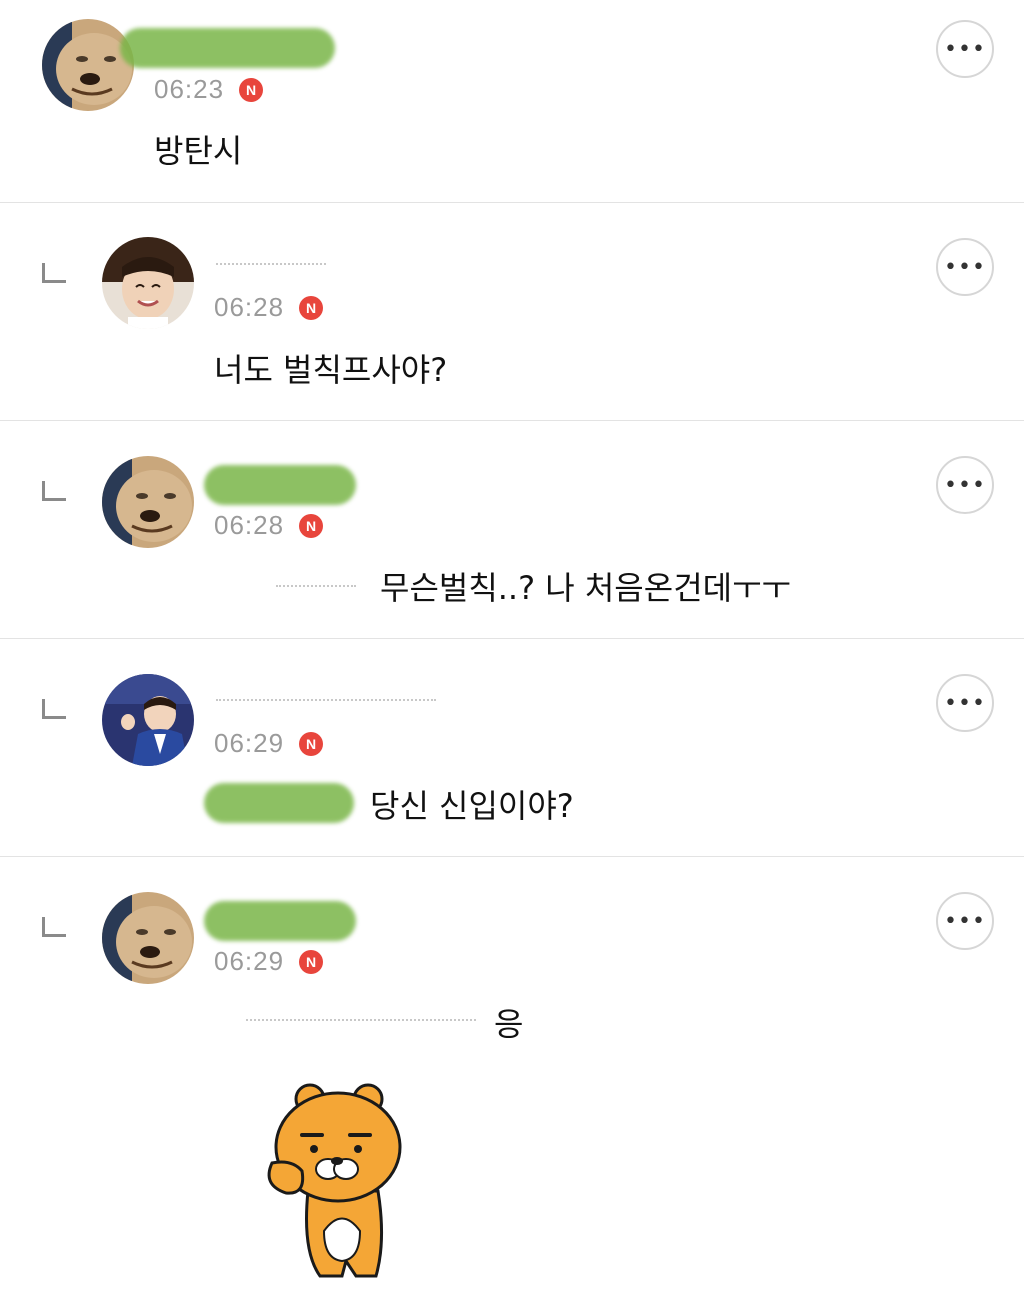 The image size is (1024, 1308). Describe the element at coordinates (472, 806) in the screenshot. I see `comment-text: 당신 신입이야?` at that location.